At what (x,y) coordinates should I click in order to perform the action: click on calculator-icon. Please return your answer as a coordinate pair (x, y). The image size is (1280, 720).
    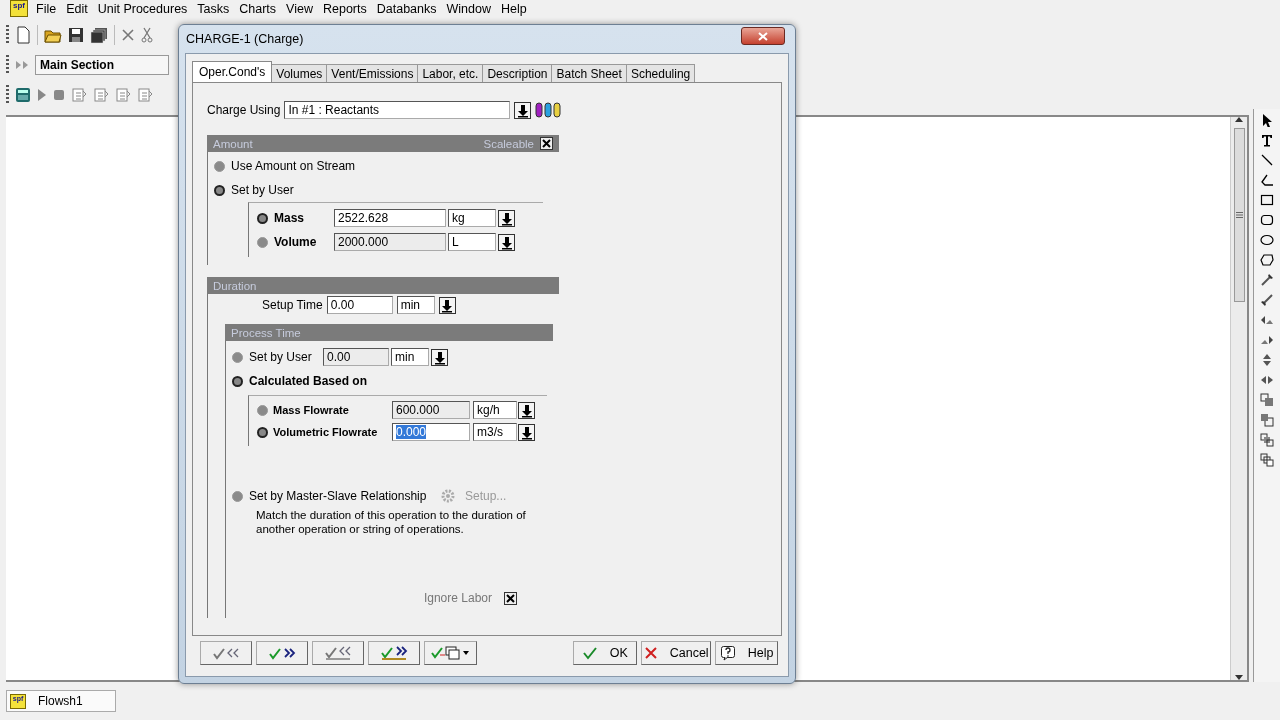
    Looking at the image, I should click on (23, 95).